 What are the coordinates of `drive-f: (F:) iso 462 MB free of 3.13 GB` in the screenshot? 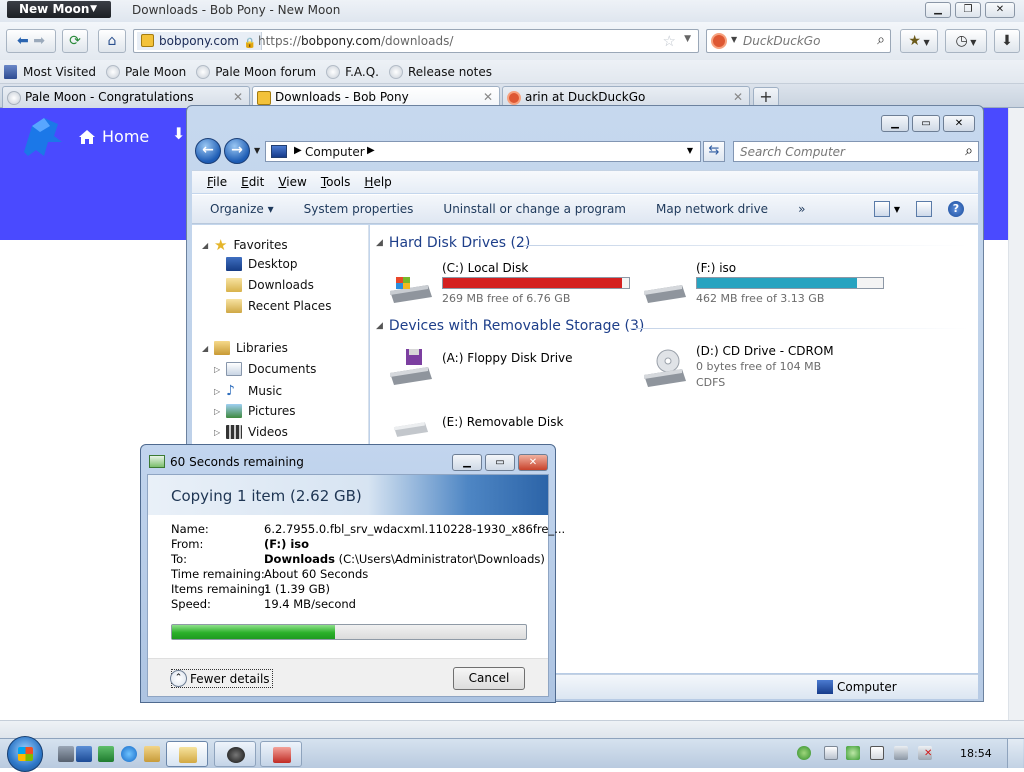 It's located at (772, 286).